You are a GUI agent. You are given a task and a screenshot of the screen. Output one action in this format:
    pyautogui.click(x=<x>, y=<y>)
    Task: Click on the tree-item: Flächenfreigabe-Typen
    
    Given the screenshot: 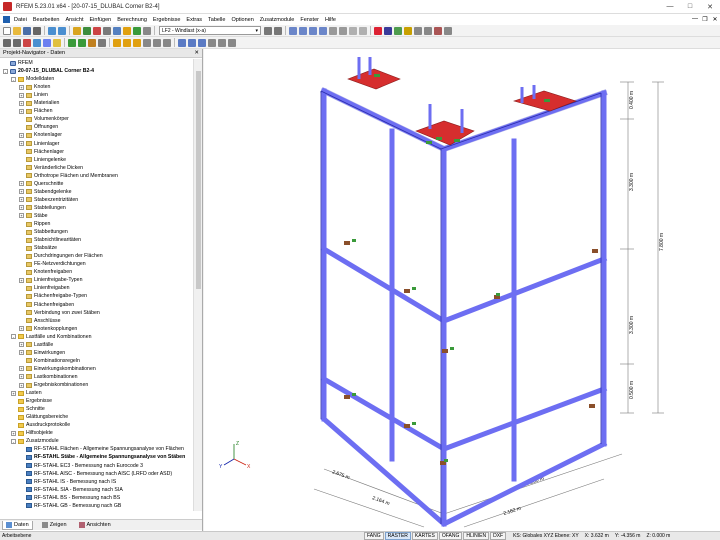 What is the action you would take?
    pyautogui.click(x=53, y=296)
    